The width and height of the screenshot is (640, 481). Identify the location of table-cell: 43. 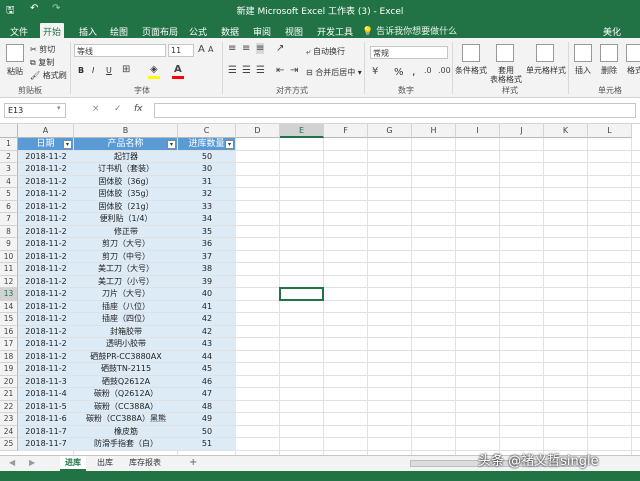
(207, 344).